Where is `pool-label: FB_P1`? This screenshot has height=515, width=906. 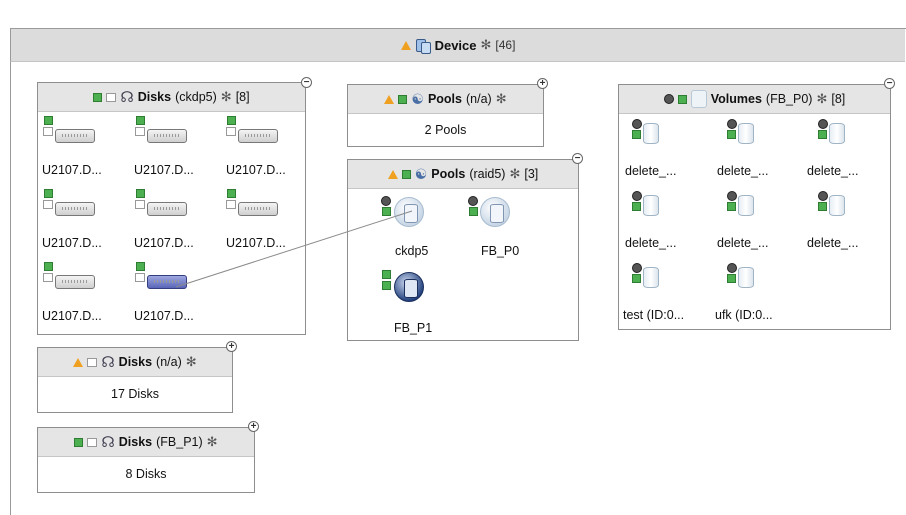
pool-label: FB_P1 is located at coordinates (413, 328).